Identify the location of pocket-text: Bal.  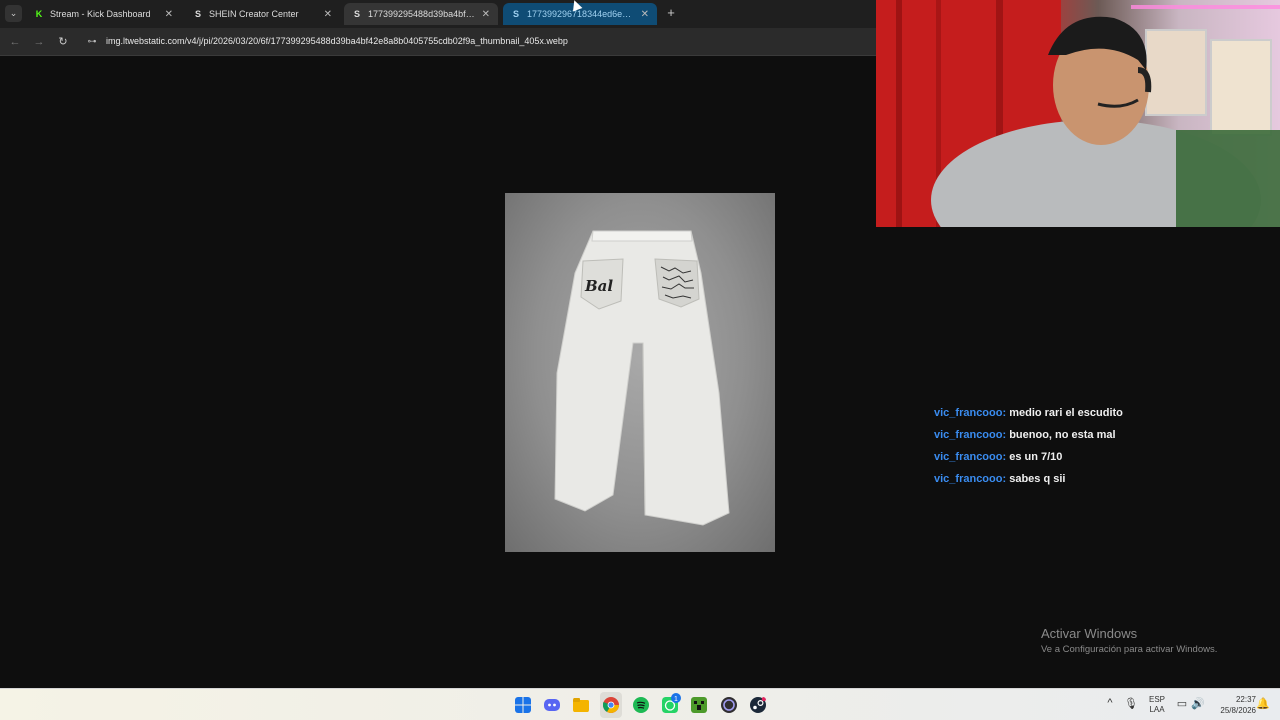
(598, 286).